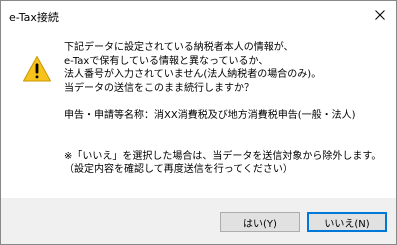 This screenshot has height=245, width=397. What do you see at coordinates (198, 16) in the screenshot?
I see `title-bar: e-Tax接続` at bounding box center [198, 16].